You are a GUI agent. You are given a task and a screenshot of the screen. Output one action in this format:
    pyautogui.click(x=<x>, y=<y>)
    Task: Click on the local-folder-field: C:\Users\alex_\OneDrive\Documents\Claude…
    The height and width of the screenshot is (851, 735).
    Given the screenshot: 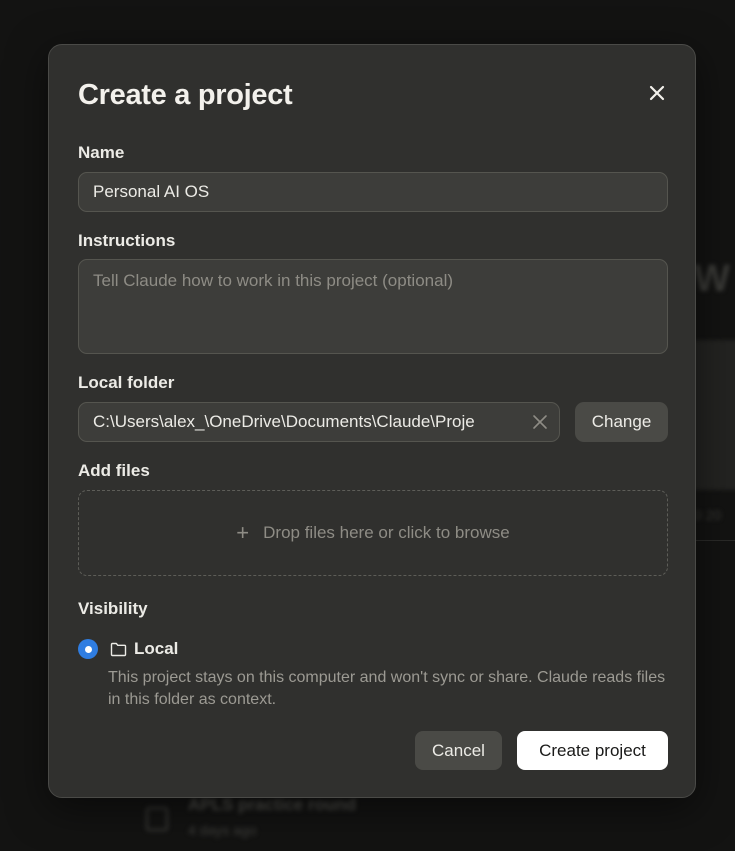 What is the action you would take?
    pyautogui.click(x=319, y=422)
    